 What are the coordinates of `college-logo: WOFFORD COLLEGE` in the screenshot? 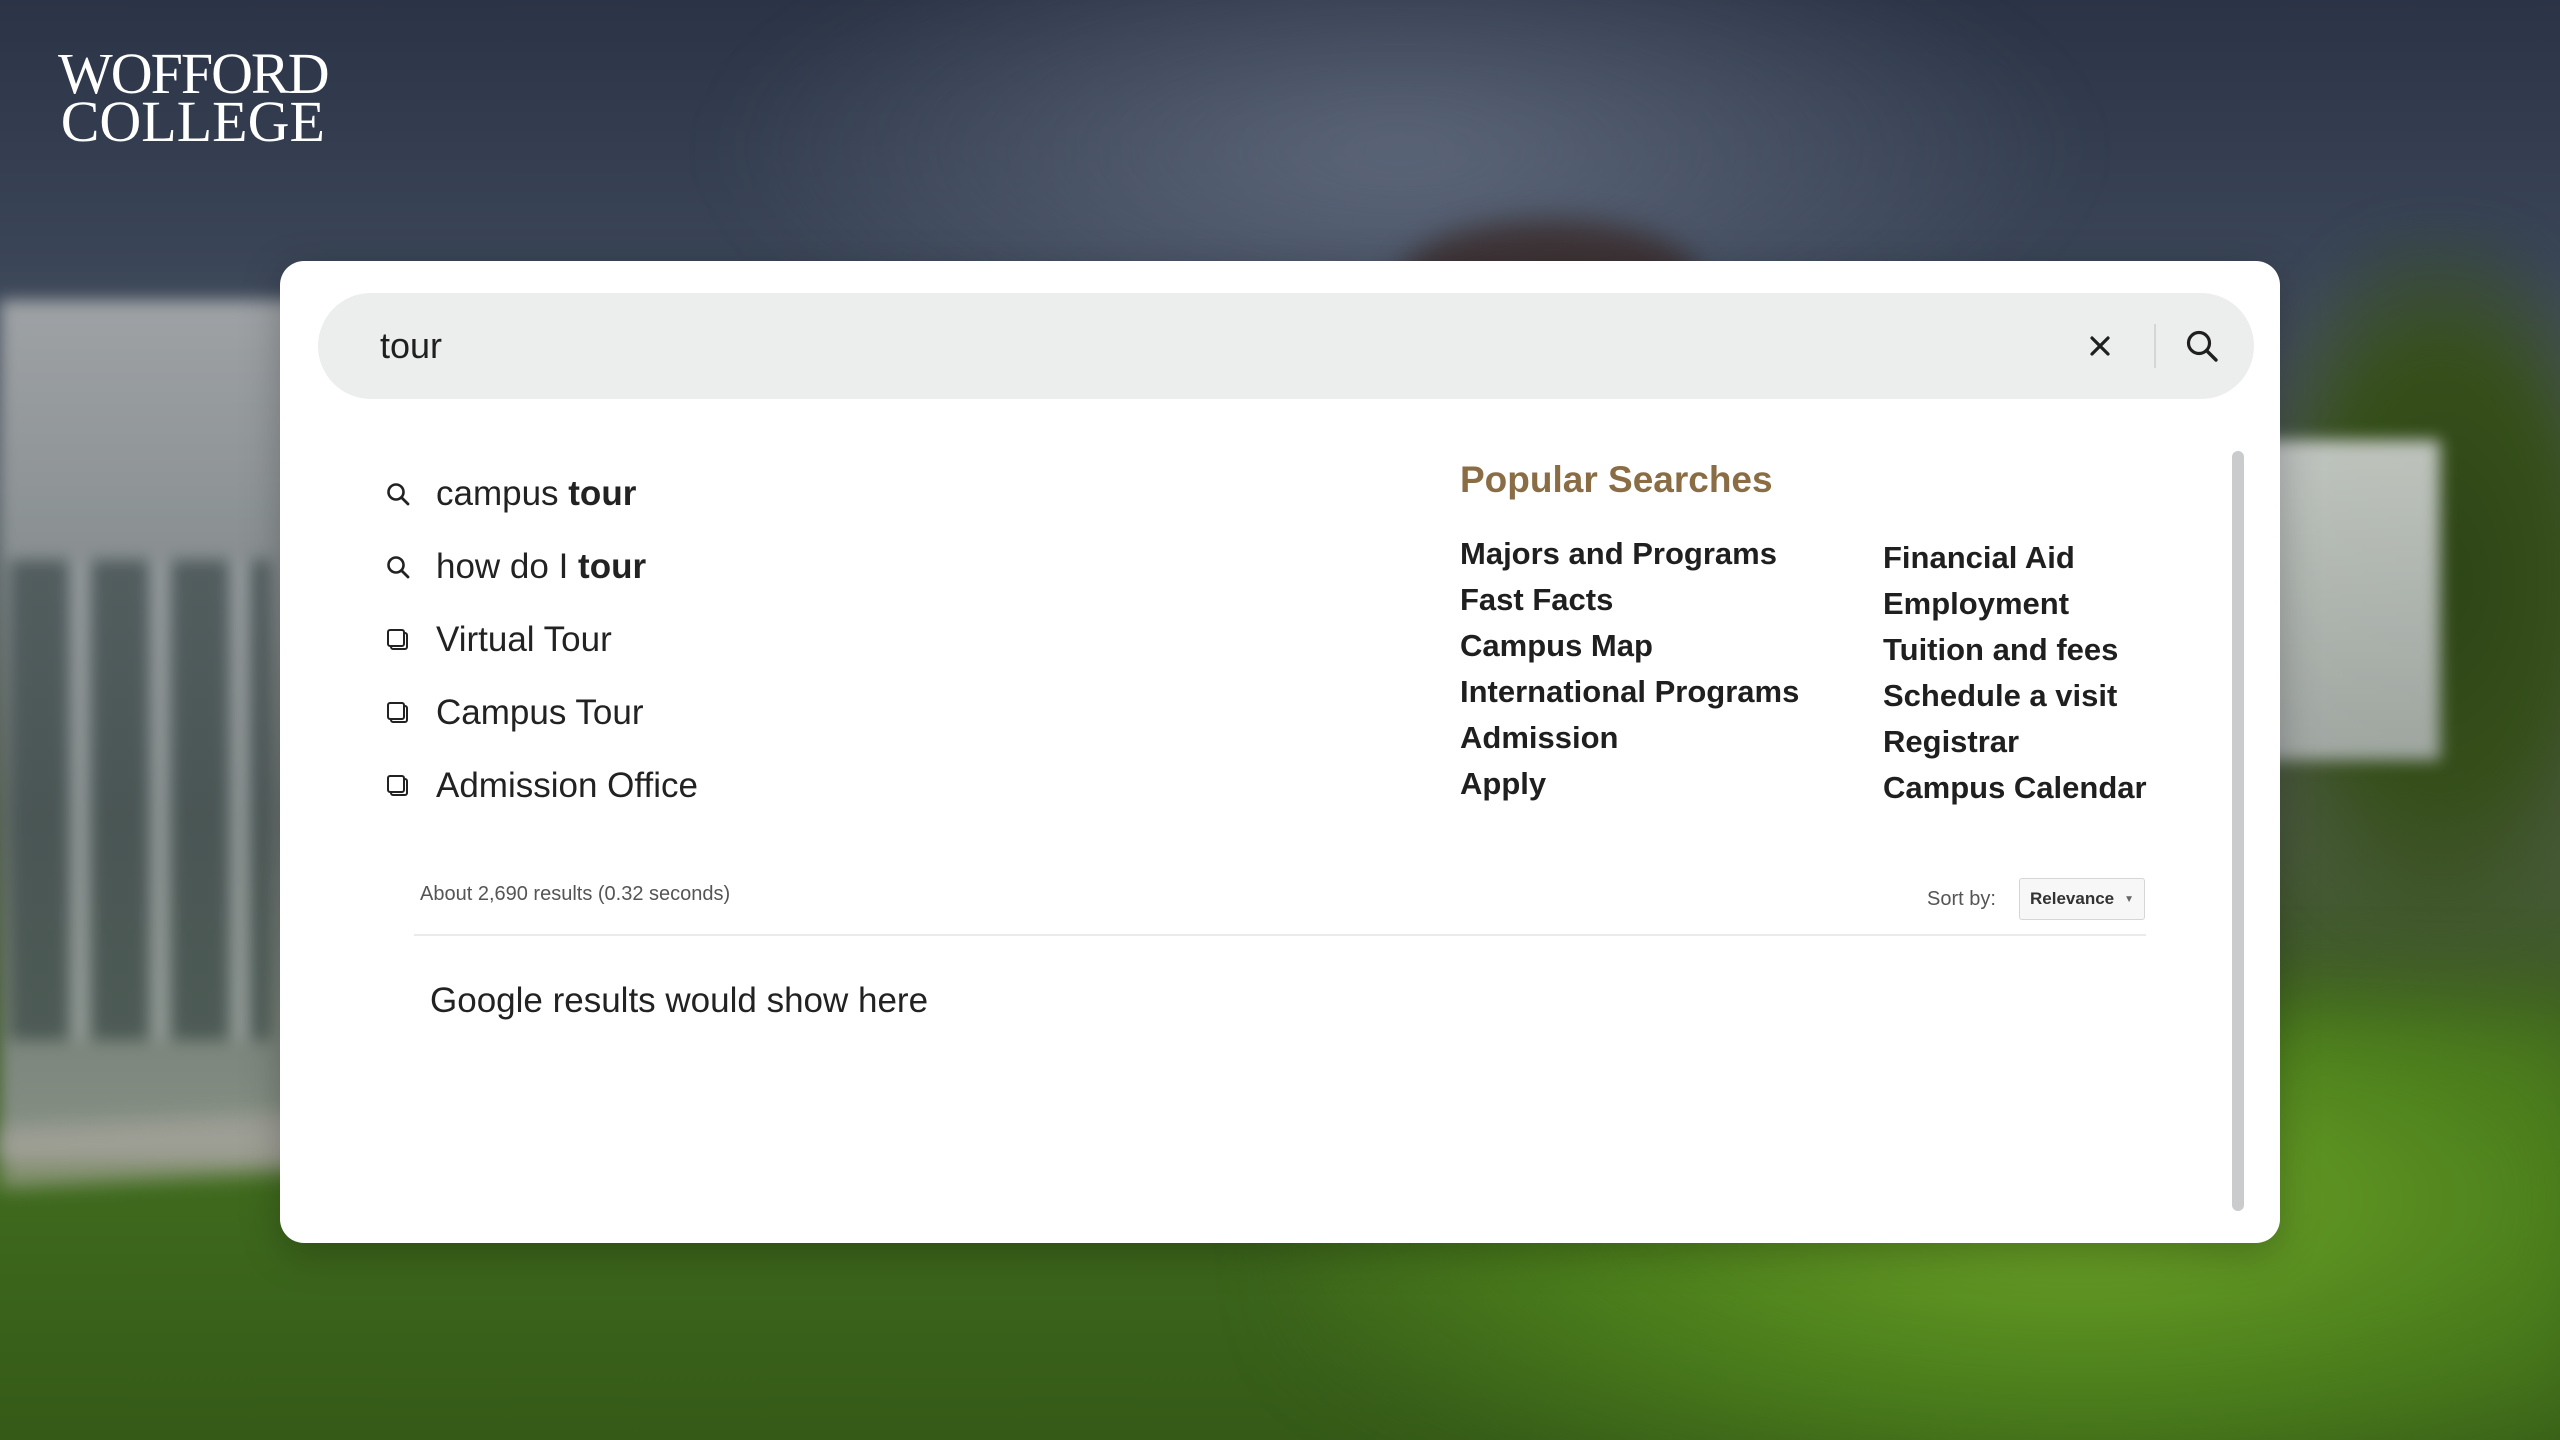 It's located at (194, 99).